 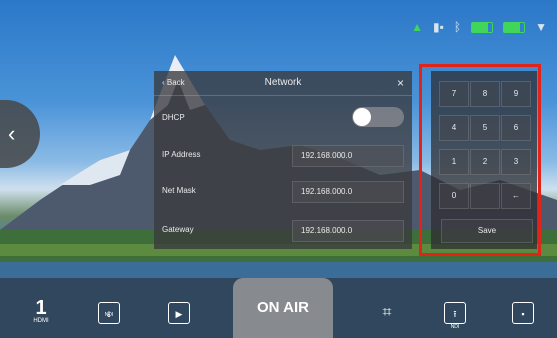 I want to click on panel-title: Network, so click(x=283, y=82).